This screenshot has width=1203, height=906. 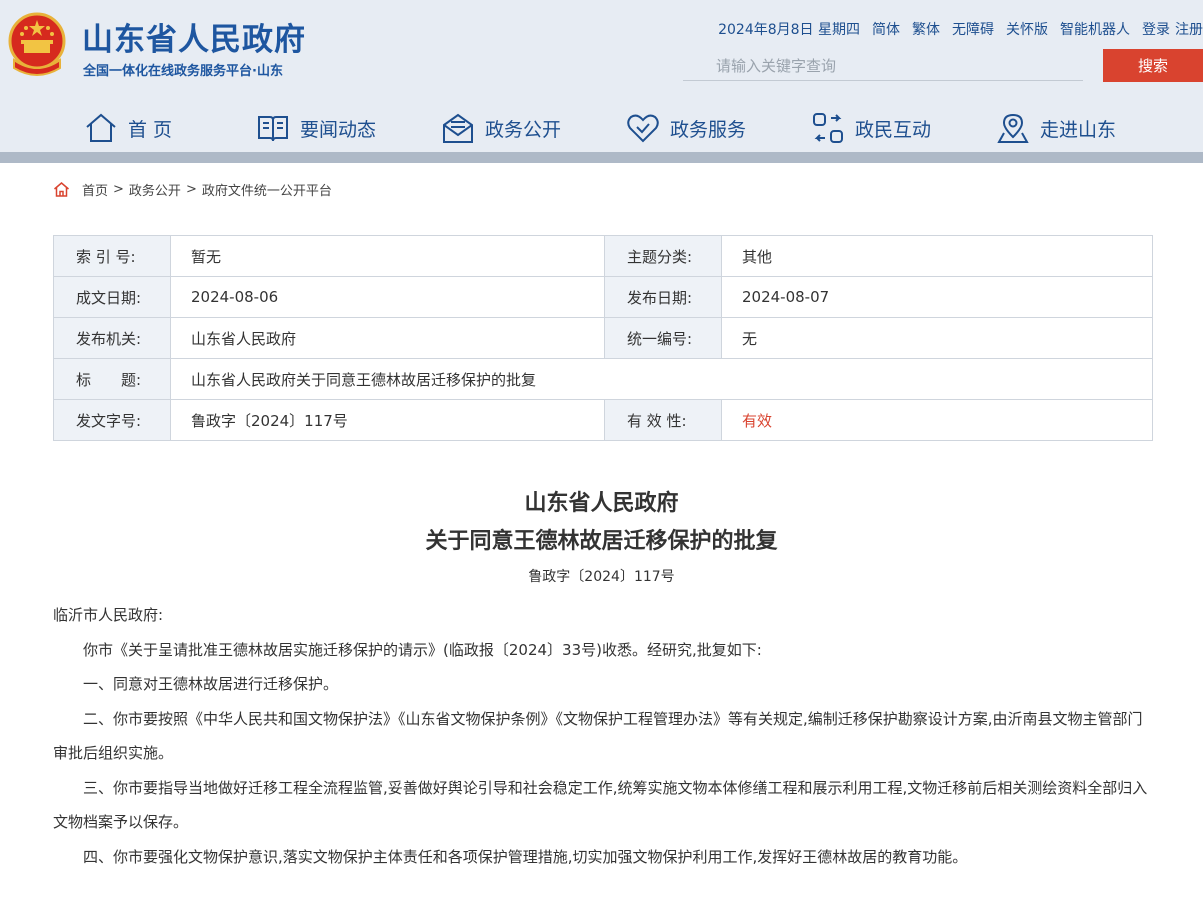 I want to click on nav-news: 要闻动态, so click(x=316, y=128).